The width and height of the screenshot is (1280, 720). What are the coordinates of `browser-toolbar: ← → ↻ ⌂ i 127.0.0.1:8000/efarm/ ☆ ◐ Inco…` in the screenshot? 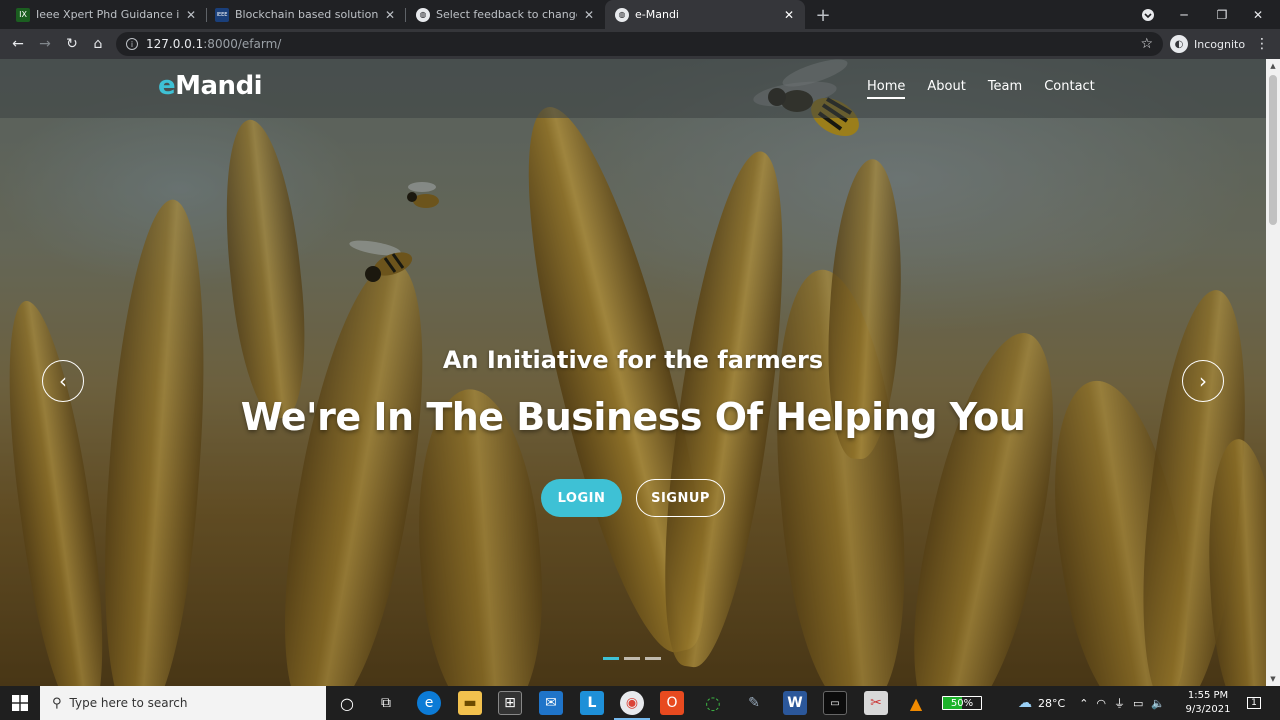 It's located at (640, 44).